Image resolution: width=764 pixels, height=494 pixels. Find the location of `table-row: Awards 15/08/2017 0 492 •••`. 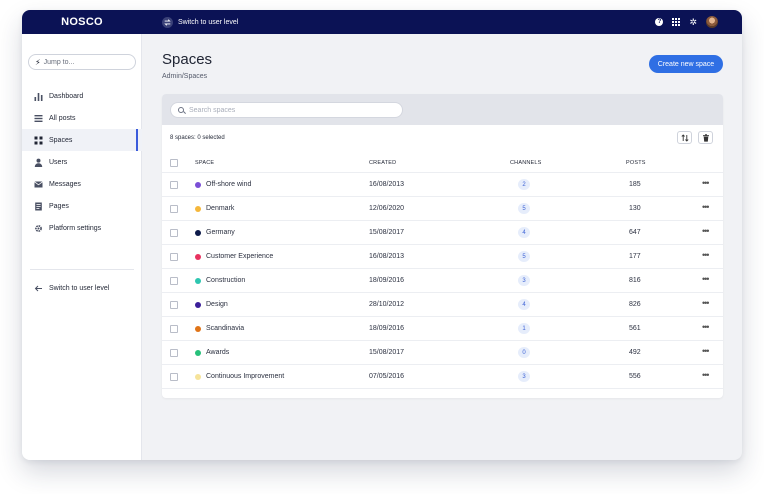

table-row: Awards 15/08/2017 0 492 ••• is located at coordinates (442, 353).